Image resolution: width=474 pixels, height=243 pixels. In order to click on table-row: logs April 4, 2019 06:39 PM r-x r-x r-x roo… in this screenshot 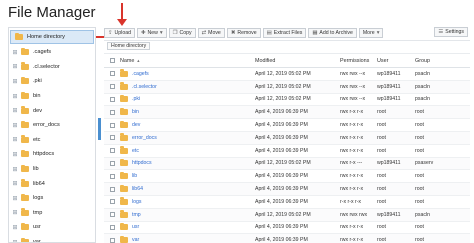, I will do `click(287, 202)`.